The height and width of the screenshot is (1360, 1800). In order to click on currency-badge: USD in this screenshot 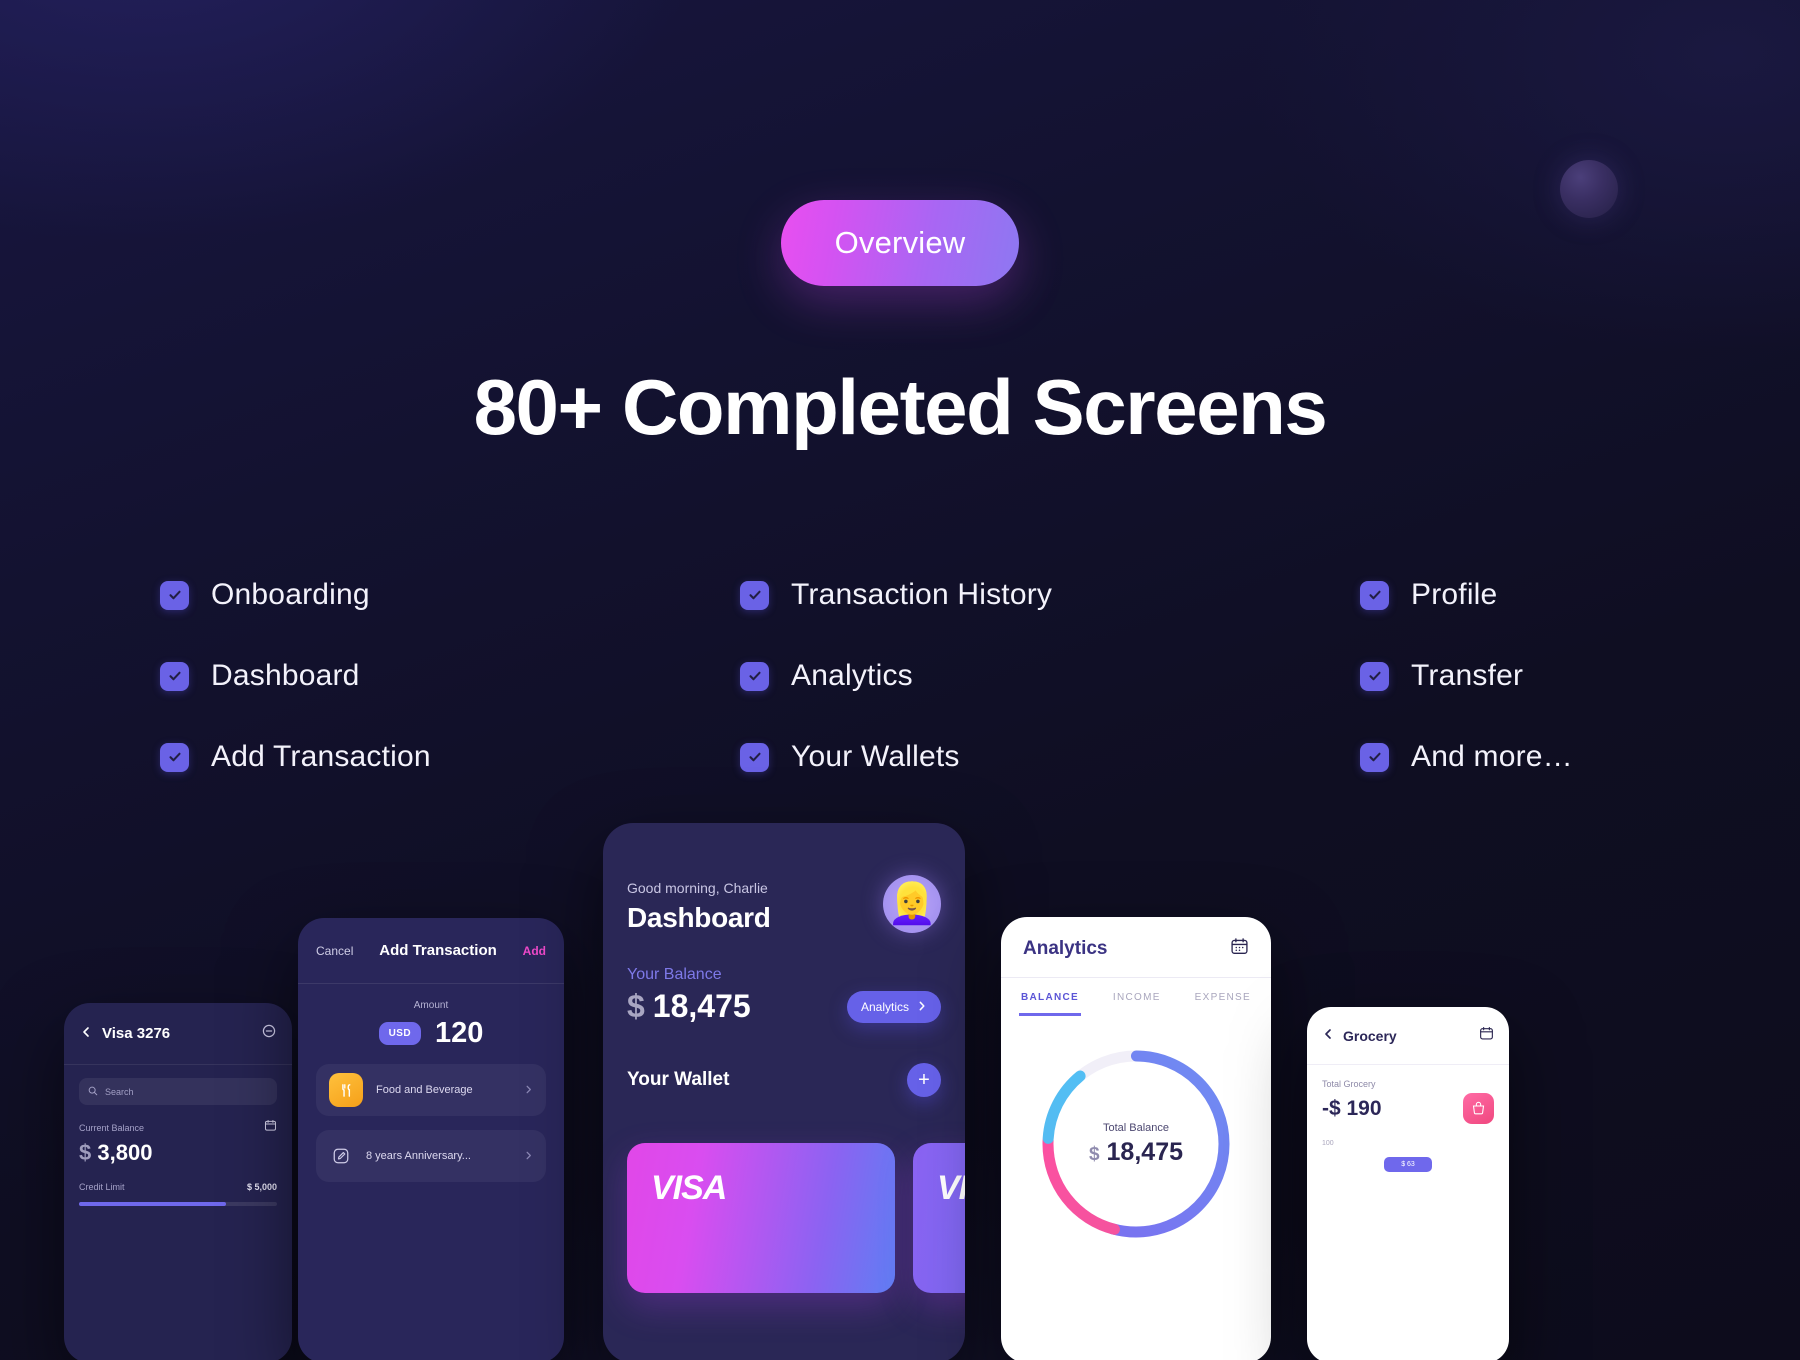, I will do `click(399, 1033)`.